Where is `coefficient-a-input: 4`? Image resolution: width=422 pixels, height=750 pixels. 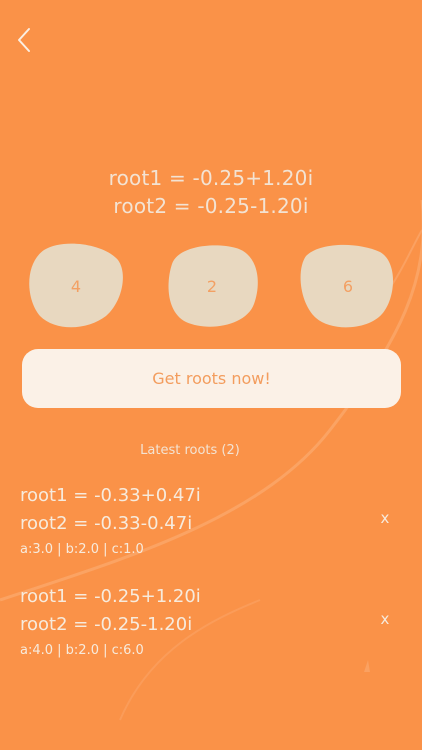 coefficient-a-input: 4 is located at coordinates (76, 286).